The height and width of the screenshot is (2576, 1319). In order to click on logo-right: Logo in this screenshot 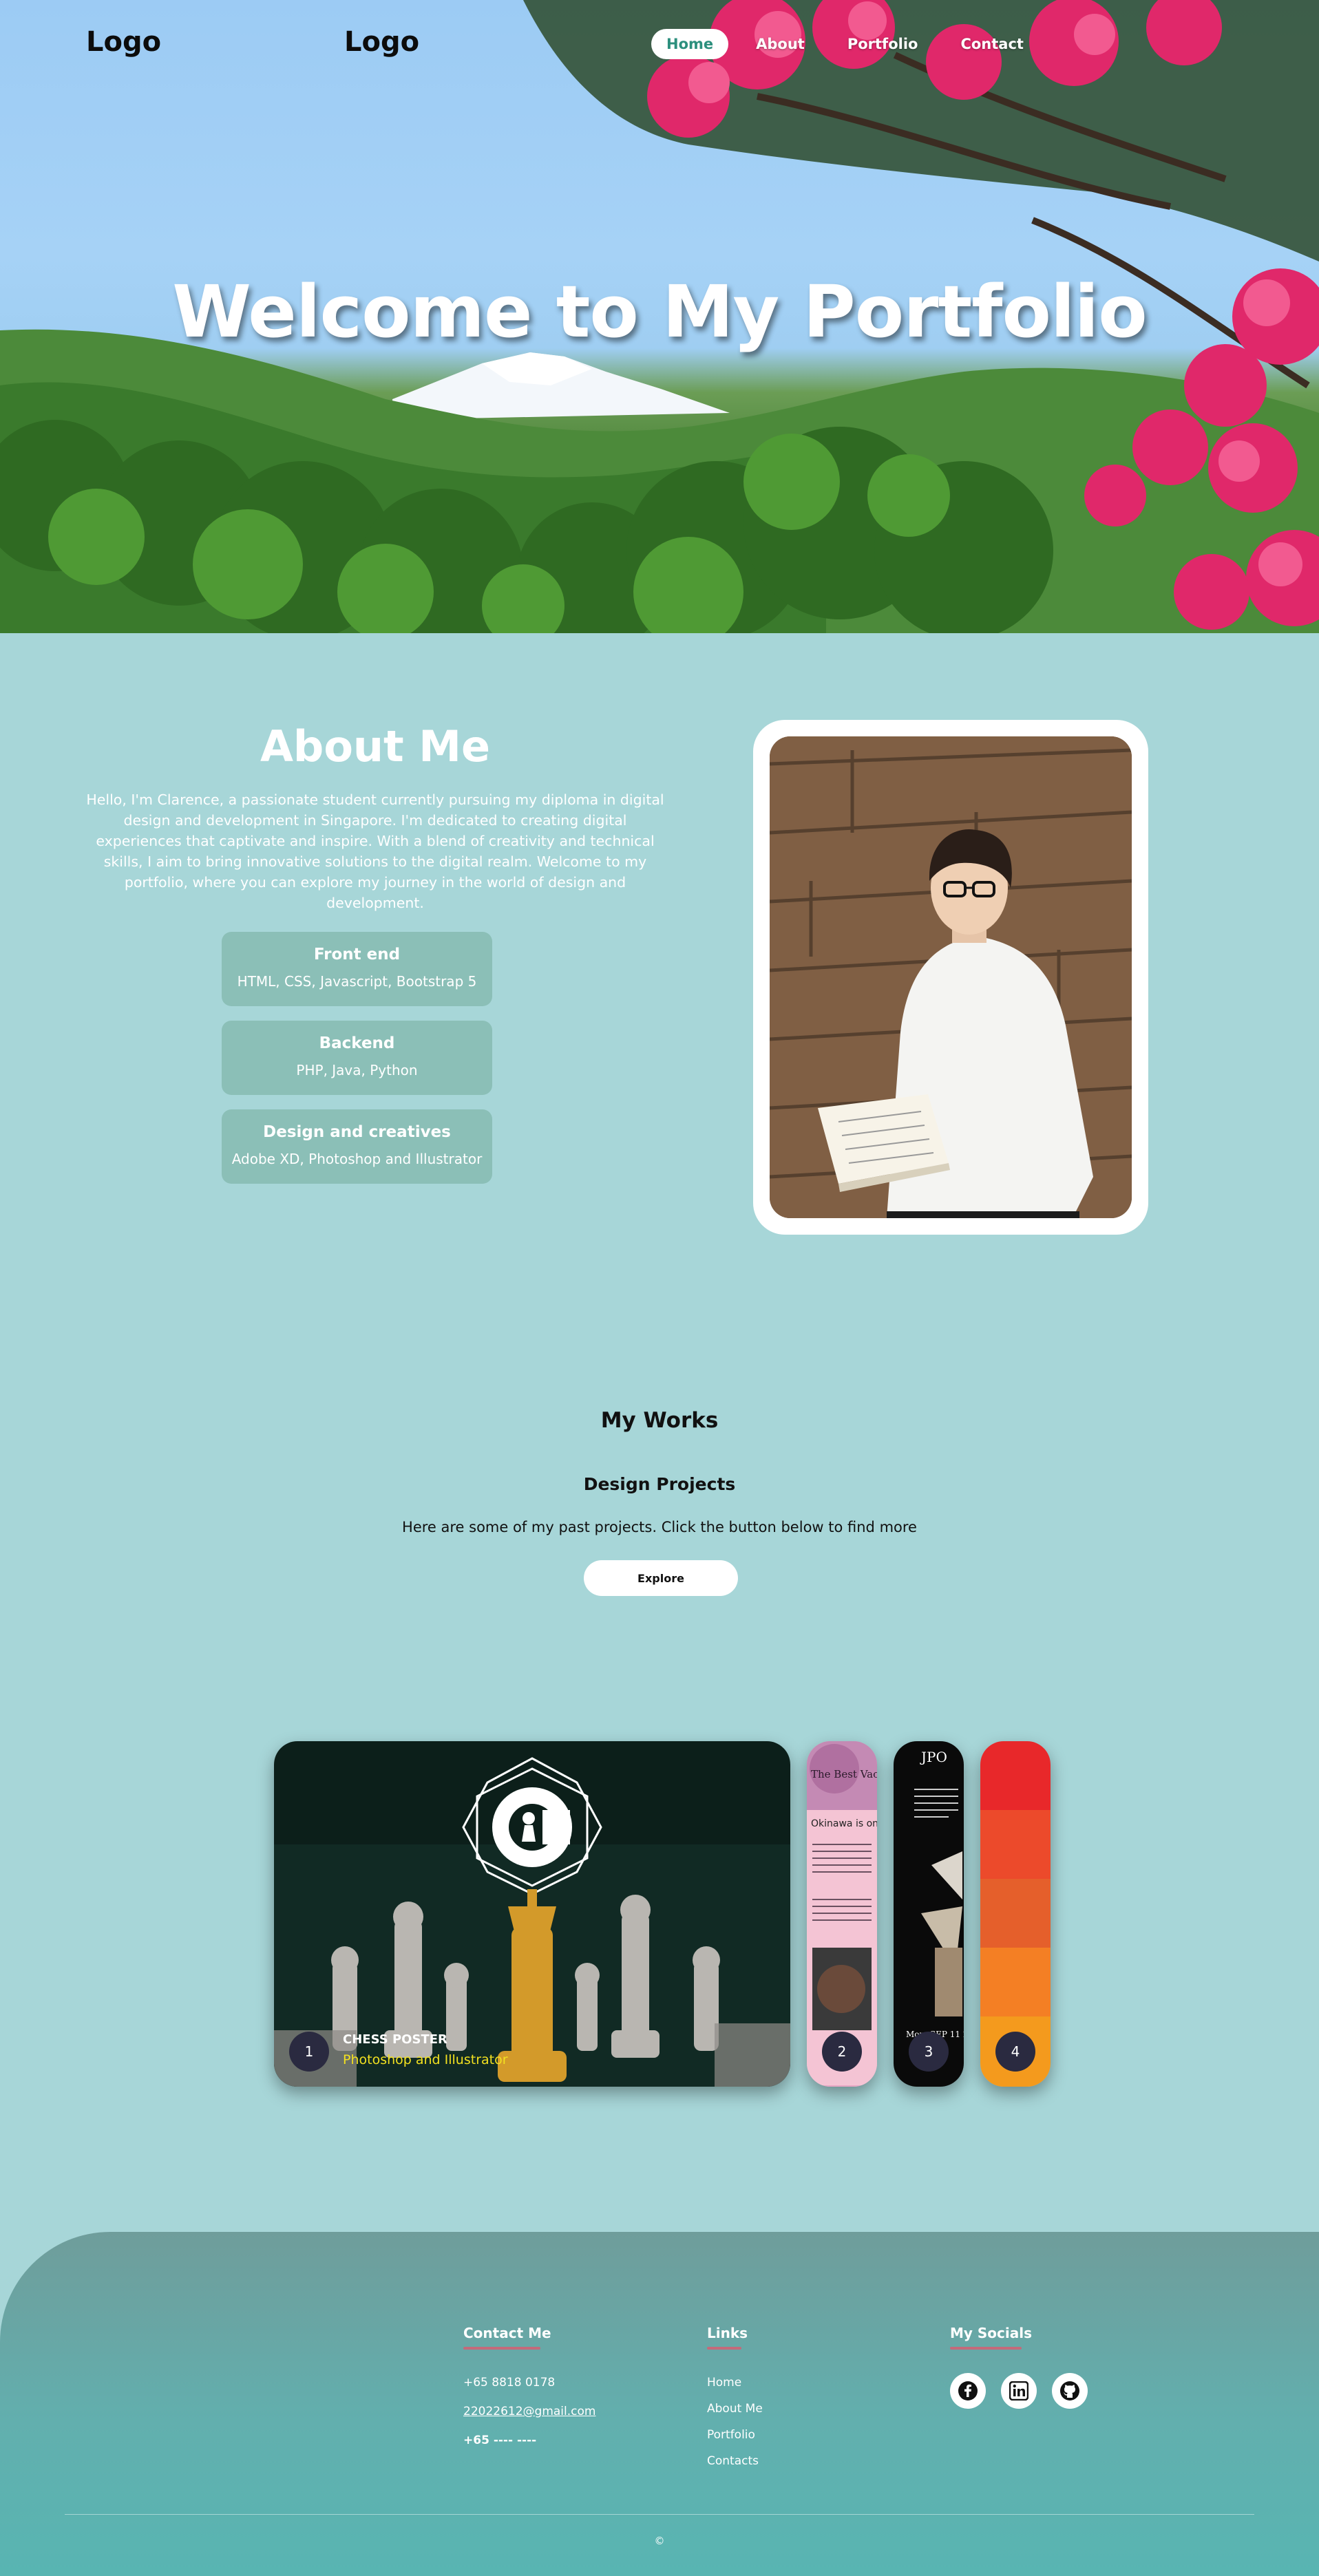, I will do `click(381, 42)`.